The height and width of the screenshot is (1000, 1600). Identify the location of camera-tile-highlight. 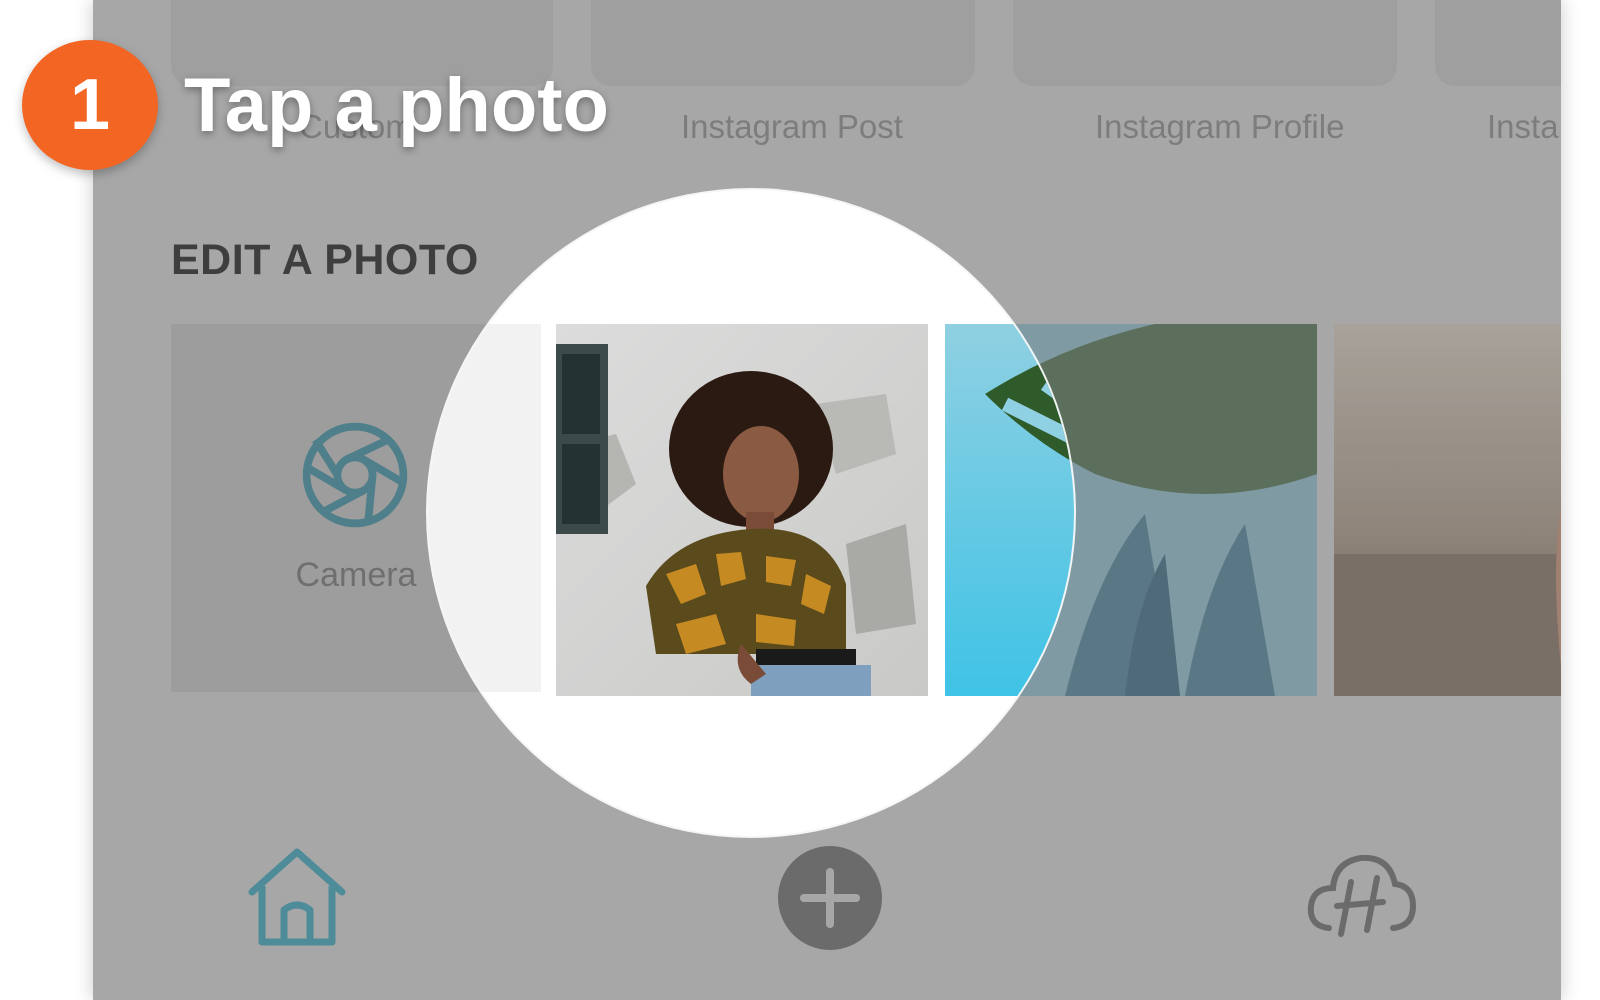
(484, 508).